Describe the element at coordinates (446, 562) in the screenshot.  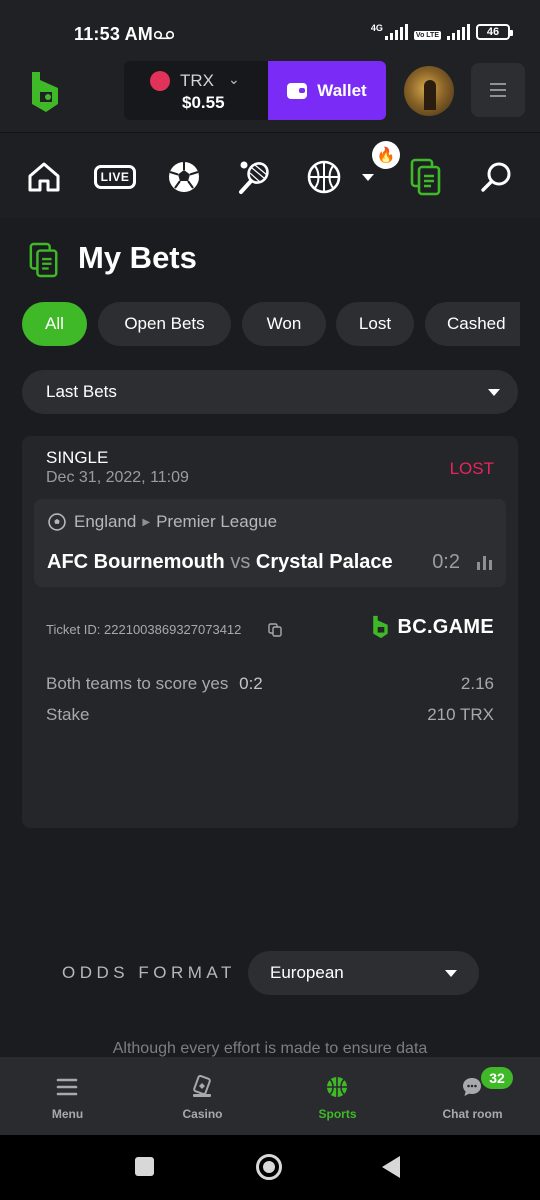
I see `match-score: 0:2` at that location.